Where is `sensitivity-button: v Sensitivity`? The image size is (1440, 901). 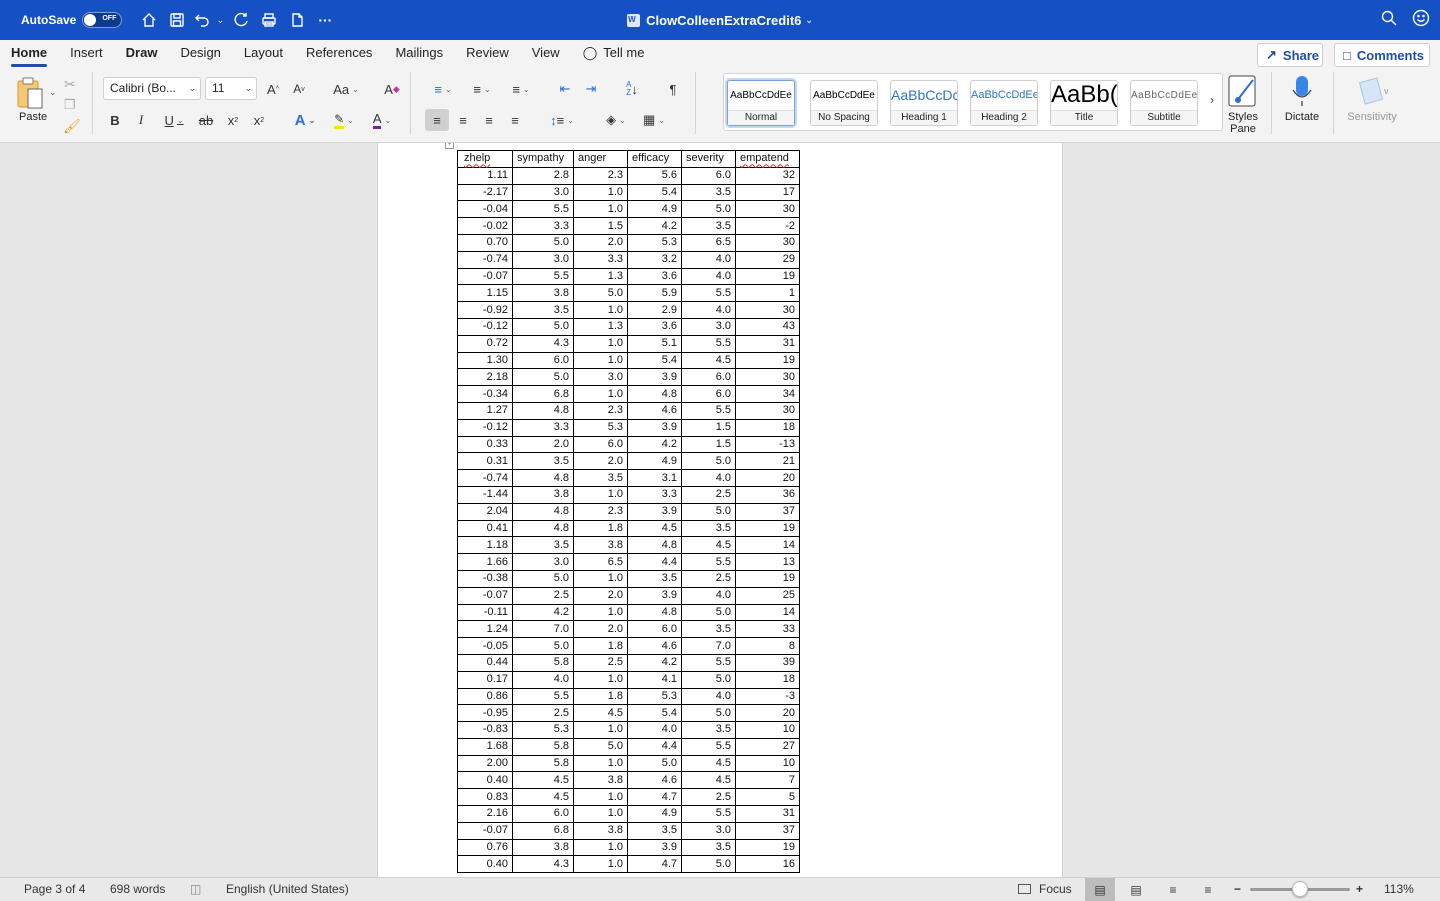
sensitivity-button: v Sensitivity is located at coordinates (1372, 98).